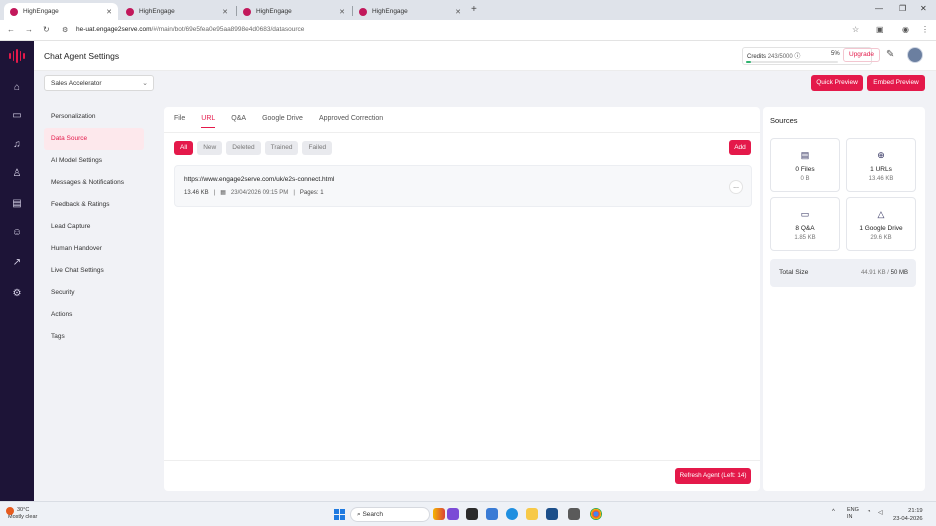 This screenshot has width=936, height=526. I want to click on menu-item-personalization: Personalization, so click(94, 117).